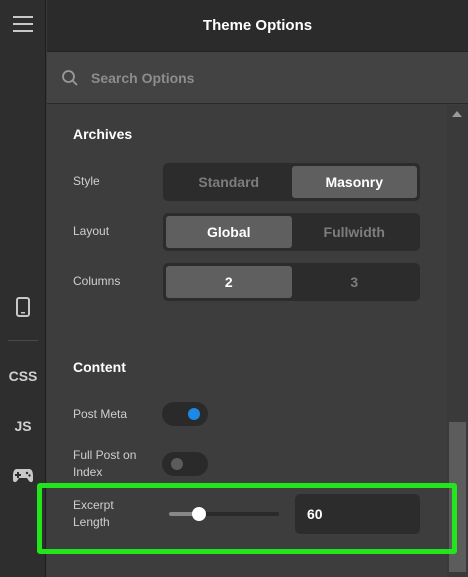 The height and width of the screenshot is (577, 468). Describe the element at coordinates (185, 464) in the screenshot. I see `full-post-toggle` at that location.